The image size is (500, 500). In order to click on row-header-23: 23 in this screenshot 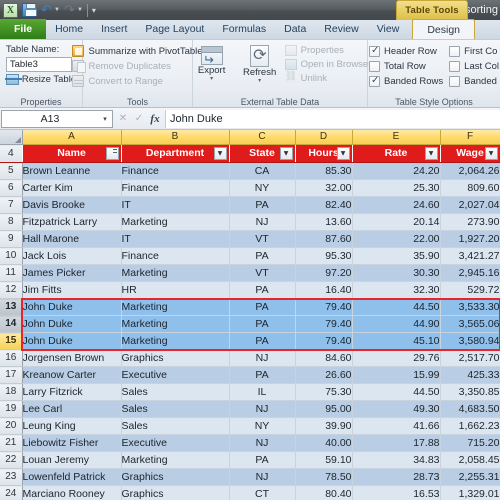, I will do `click(11, 477)`.